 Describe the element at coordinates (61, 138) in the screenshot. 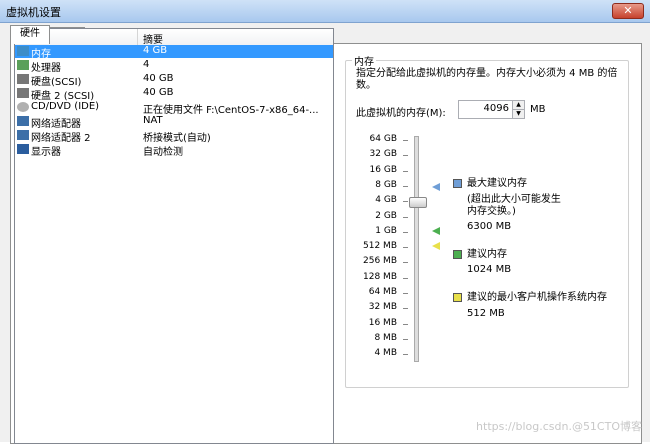

I see `device-name: 网络适配器 2` at that location.